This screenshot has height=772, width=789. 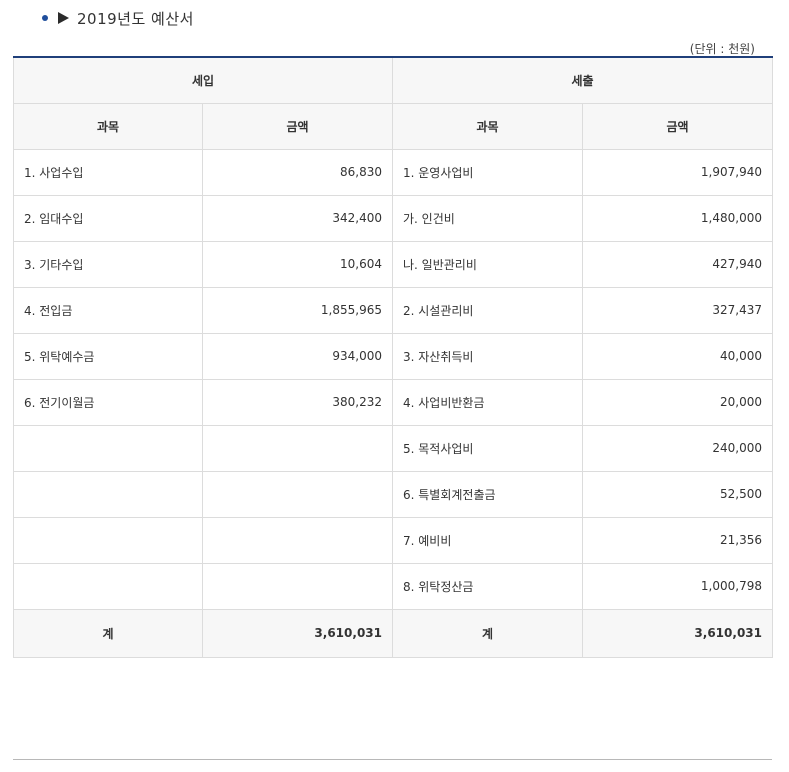 I want to click on page-title-row: 2019년도 예산서, so click(x=118, y=18).